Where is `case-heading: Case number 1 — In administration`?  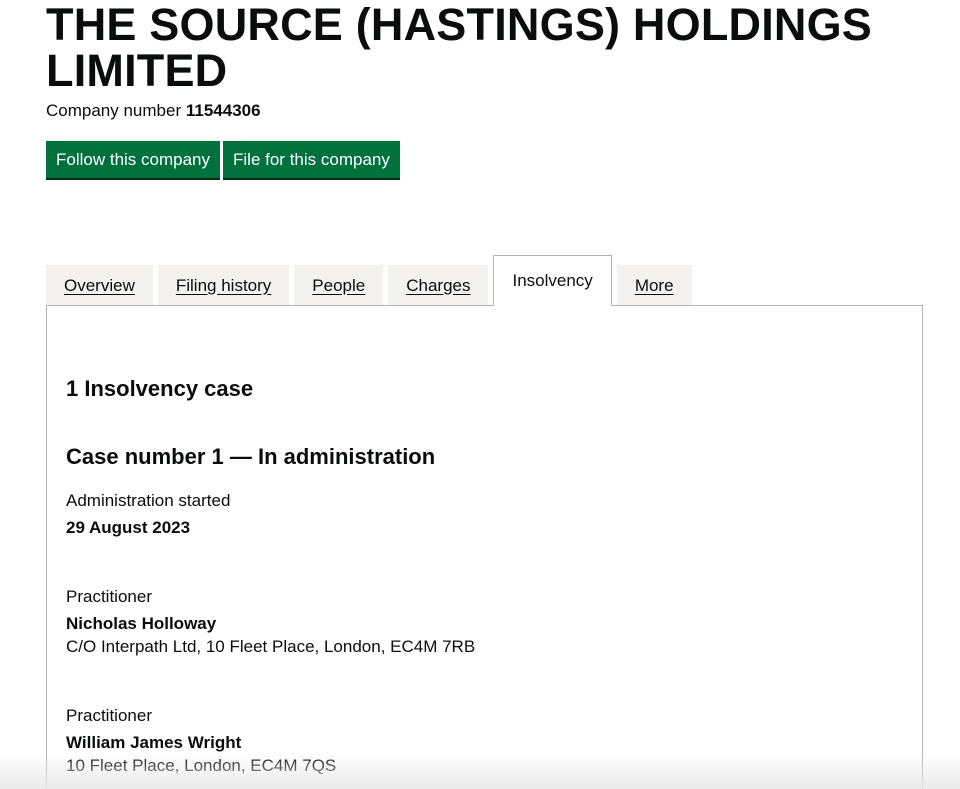
case-heading: Case number 1 — In administration is located at coordinates (251, 456).